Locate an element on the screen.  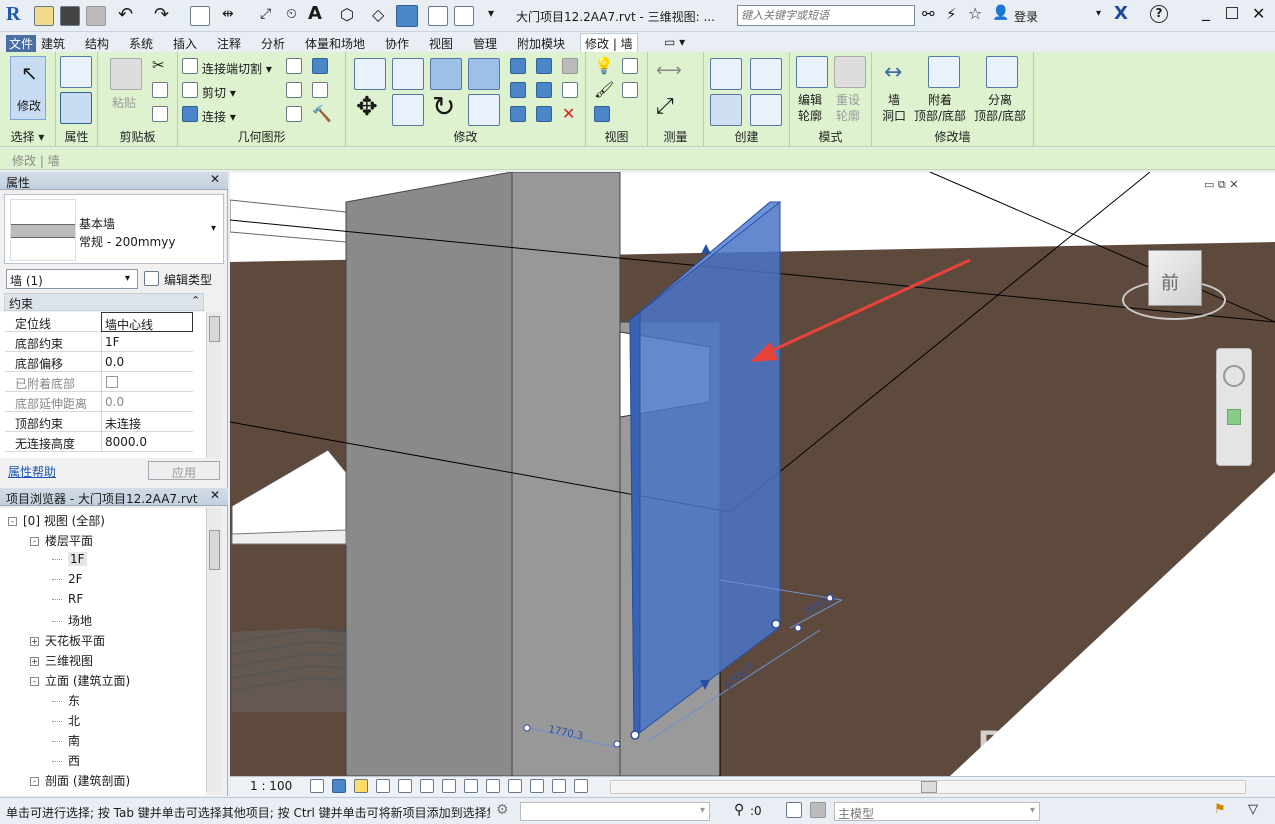
user-icon: 👤 is located at coordinates (1000, 13).